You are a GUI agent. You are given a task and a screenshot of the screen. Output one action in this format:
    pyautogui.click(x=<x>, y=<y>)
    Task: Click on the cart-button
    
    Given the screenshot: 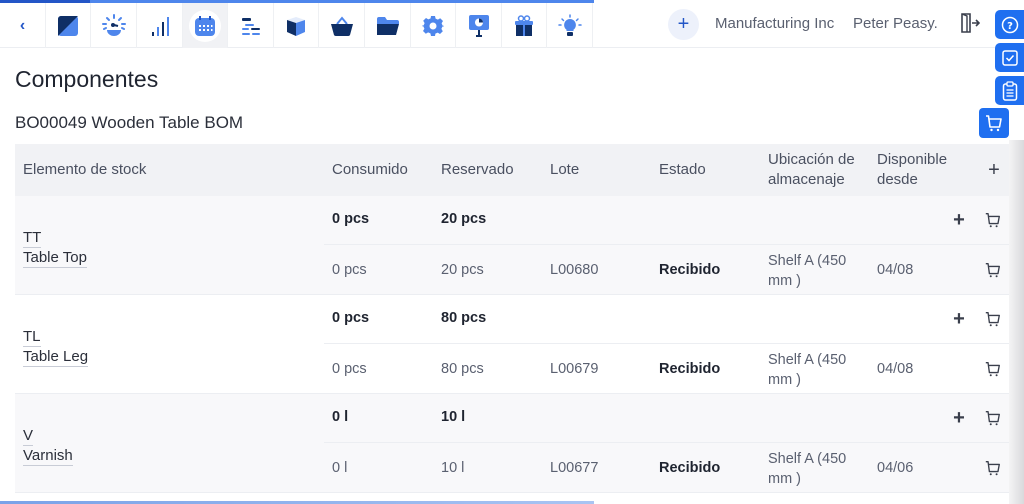 What is the action you would take?
    pyautogui.click(x=994, y=123)
    